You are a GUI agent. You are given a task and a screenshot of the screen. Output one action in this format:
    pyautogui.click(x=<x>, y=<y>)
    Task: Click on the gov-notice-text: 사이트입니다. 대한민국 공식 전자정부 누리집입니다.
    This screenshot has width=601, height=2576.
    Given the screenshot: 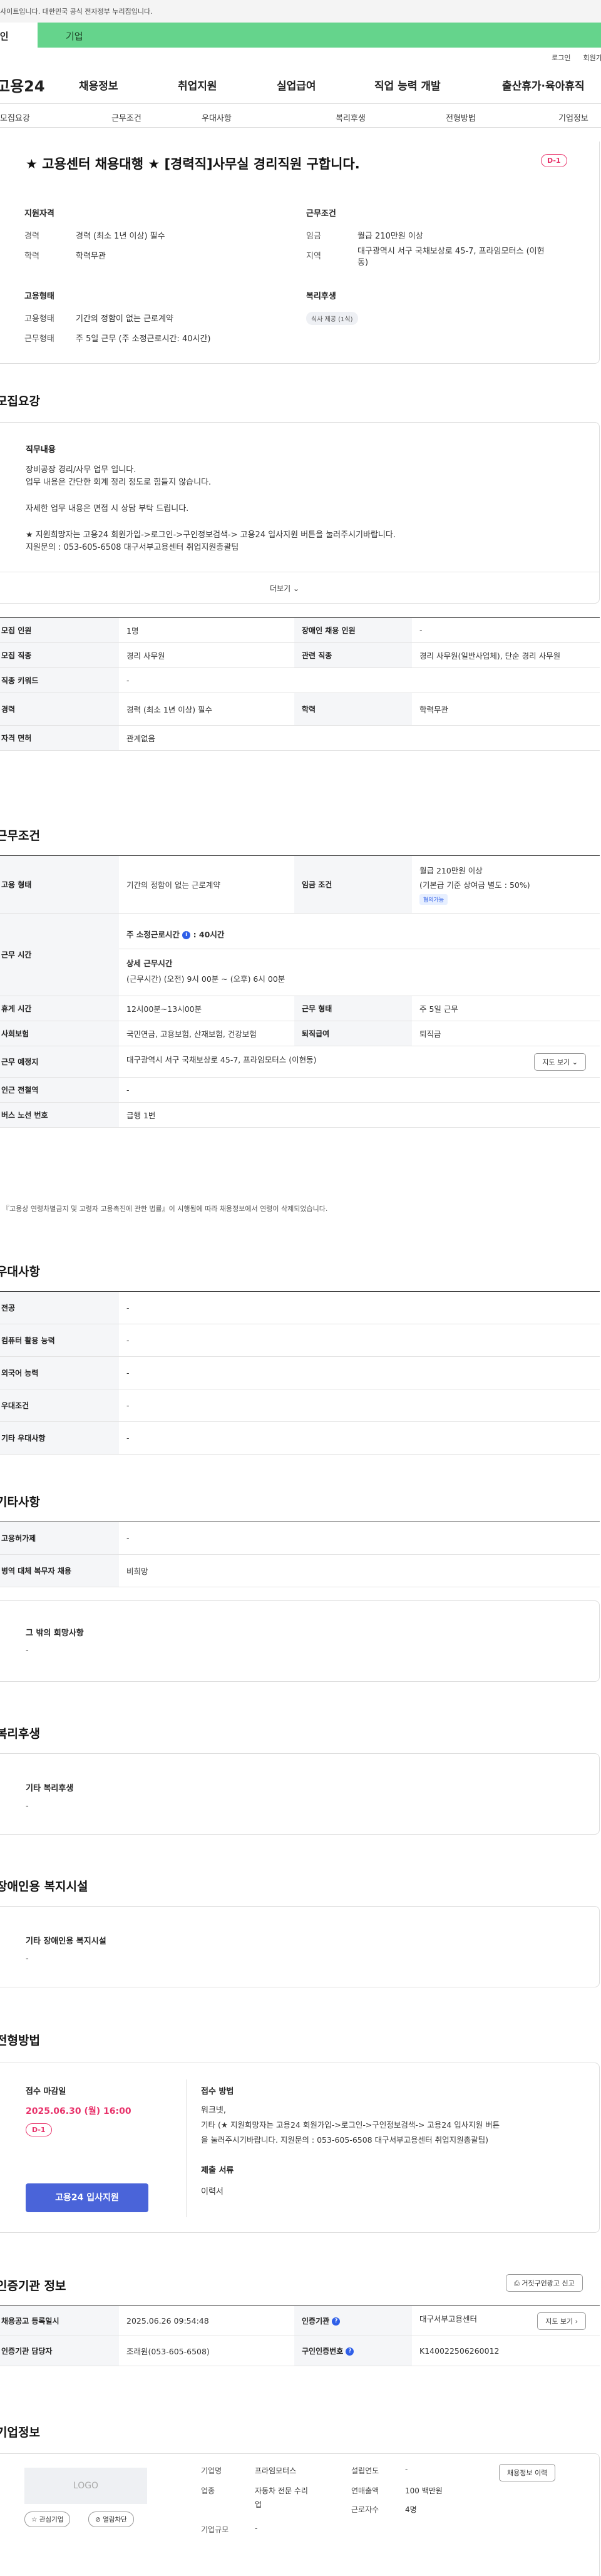 What is the action you would take?
    pyautogui.click(x=76, y=12)
    